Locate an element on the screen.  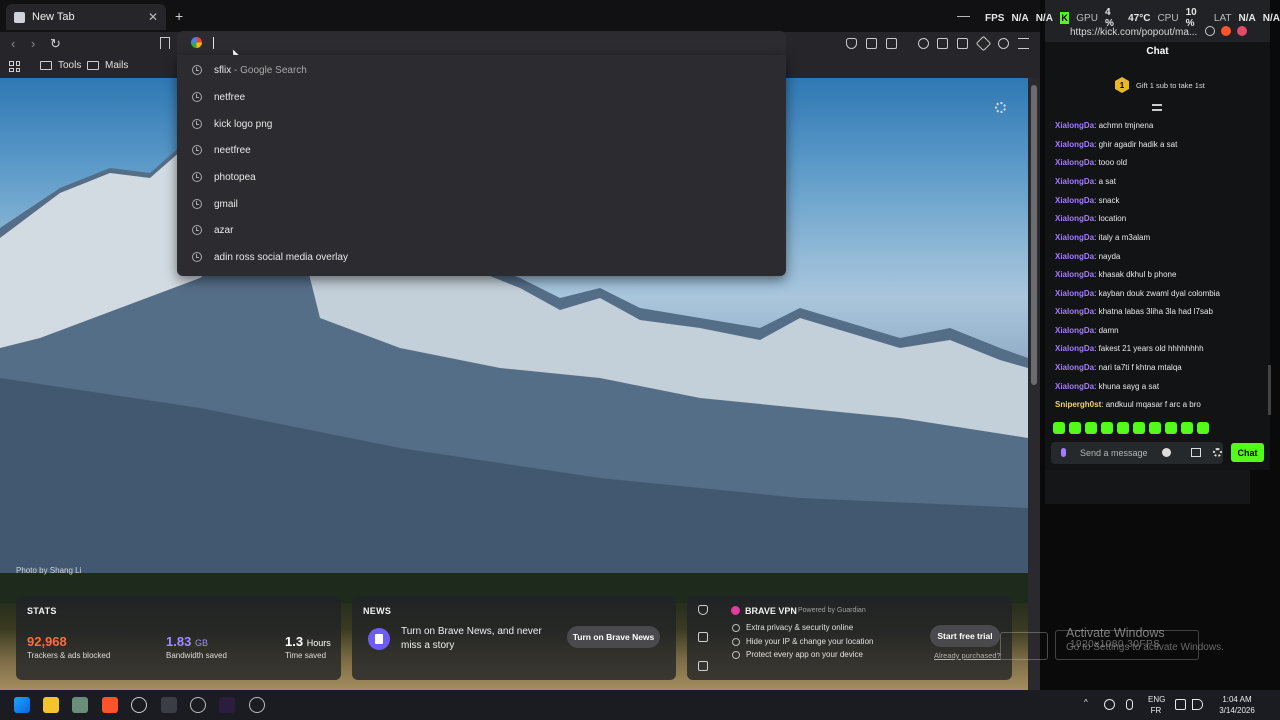
volume-icon is located at coordinates (1197, 704).